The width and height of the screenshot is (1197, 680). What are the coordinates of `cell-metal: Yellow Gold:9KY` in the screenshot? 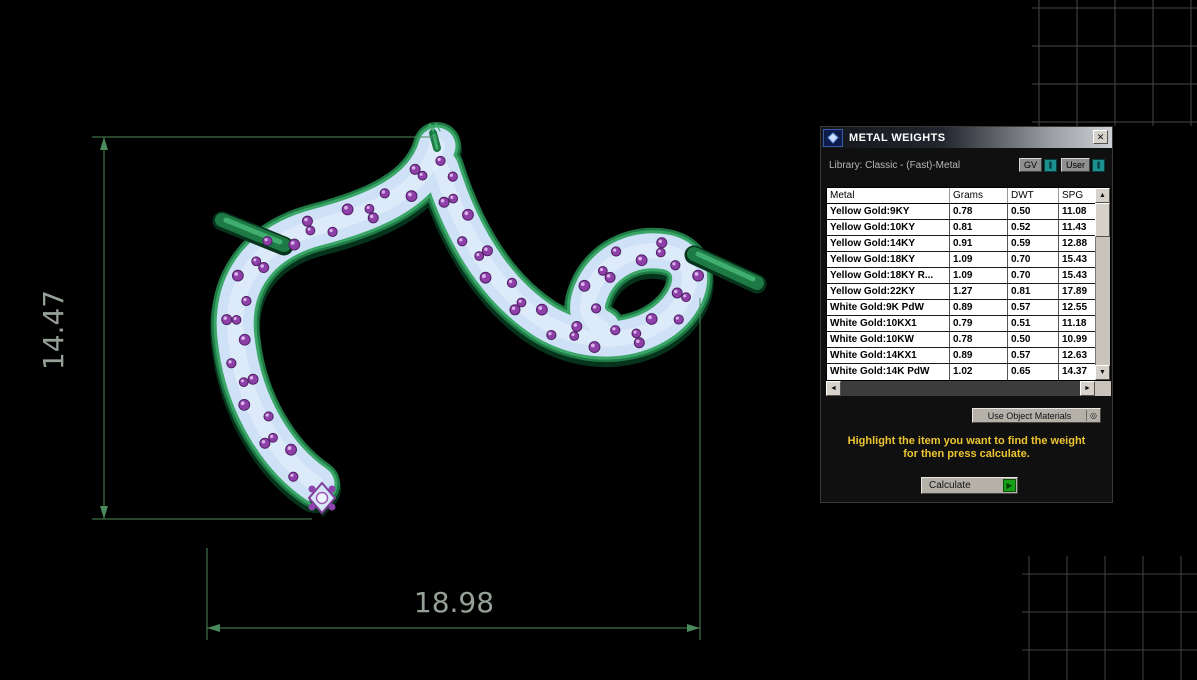 It's located at (888, 211).